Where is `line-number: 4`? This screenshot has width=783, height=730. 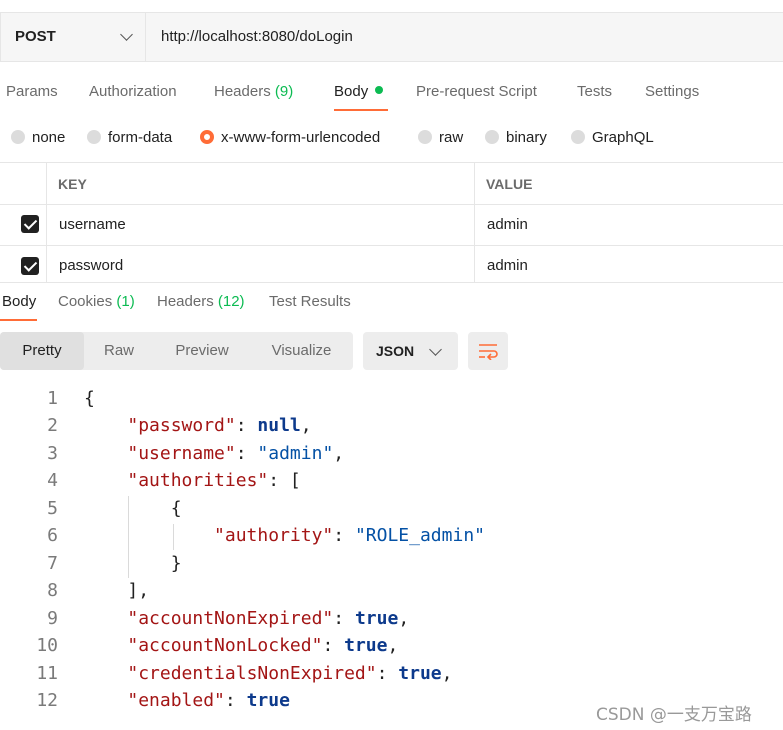 line-number: 4 is located at coordinates (52, 480).